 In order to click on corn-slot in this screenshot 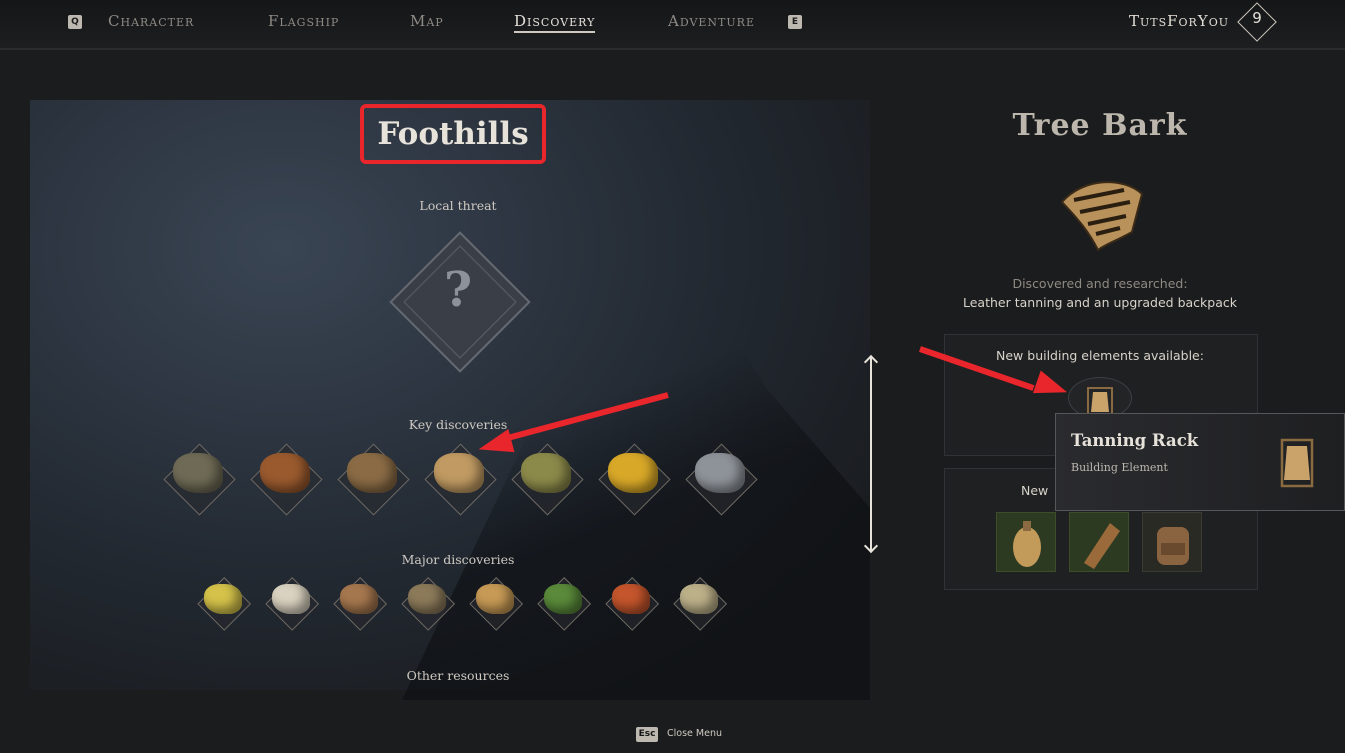, I will do `click(634, 479)`.